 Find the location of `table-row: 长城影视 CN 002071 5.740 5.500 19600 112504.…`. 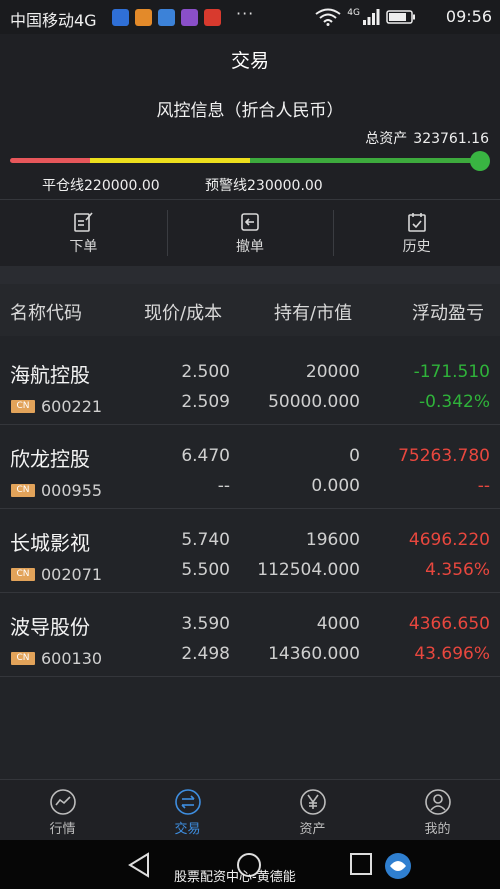

table-row: 长城影视 CN 002071 5.740 5.500 19600 112504.… is located at coordinates (250, 551).